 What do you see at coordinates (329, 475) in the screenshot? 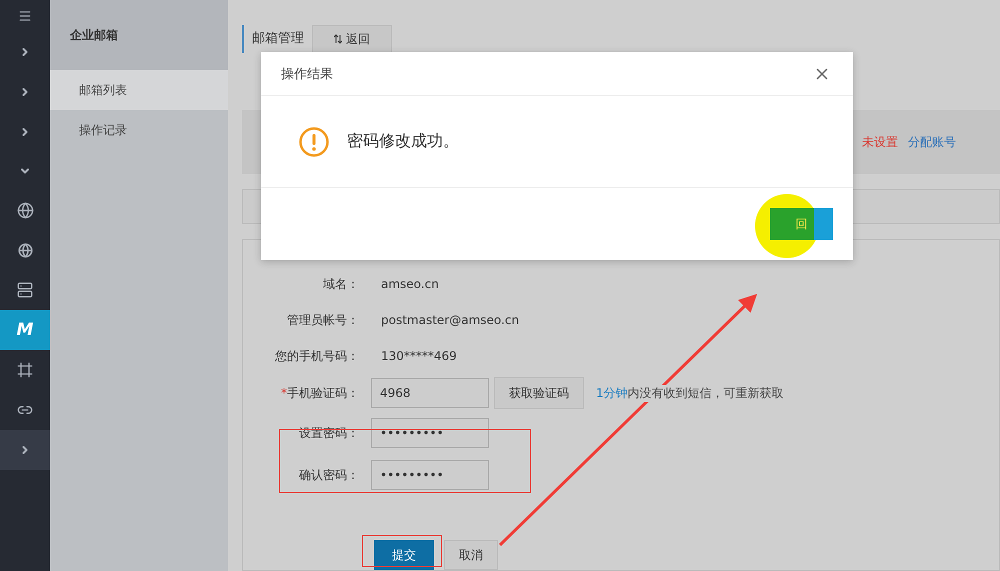
I see `field-label: 确认密码：` at bounding box center [329, 475].